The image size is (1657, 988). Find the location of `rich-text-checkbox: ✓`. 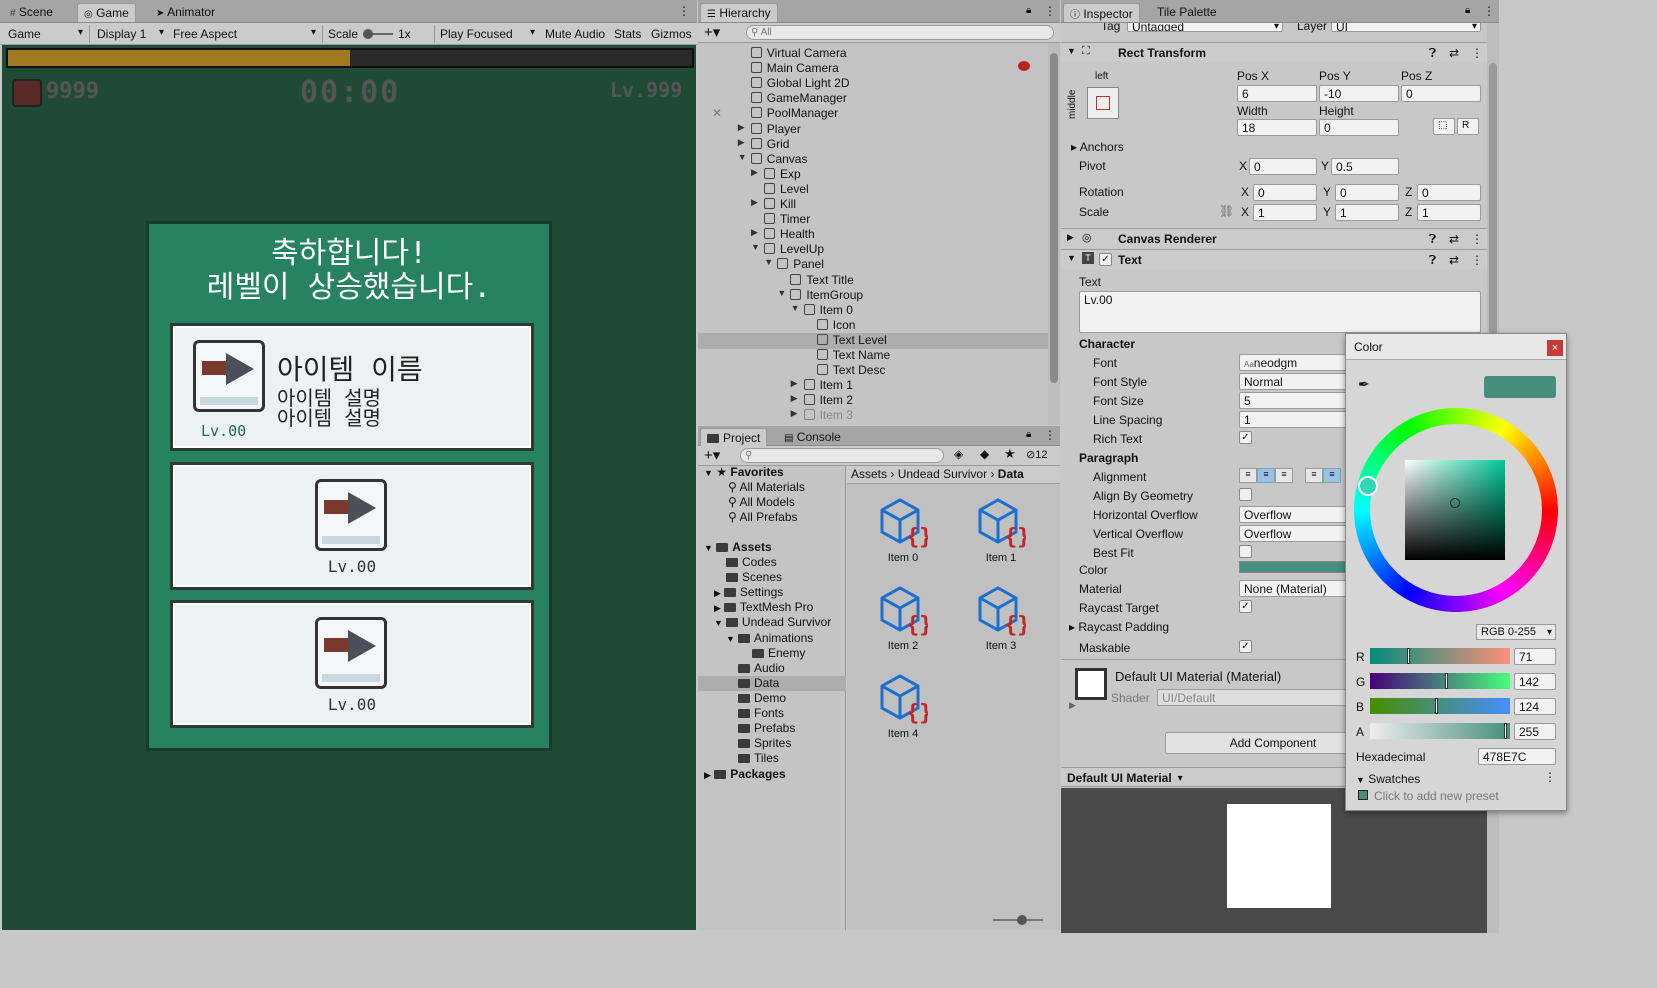

rich-text-checkbox: ✓ is located at coordinates (1245, 437).